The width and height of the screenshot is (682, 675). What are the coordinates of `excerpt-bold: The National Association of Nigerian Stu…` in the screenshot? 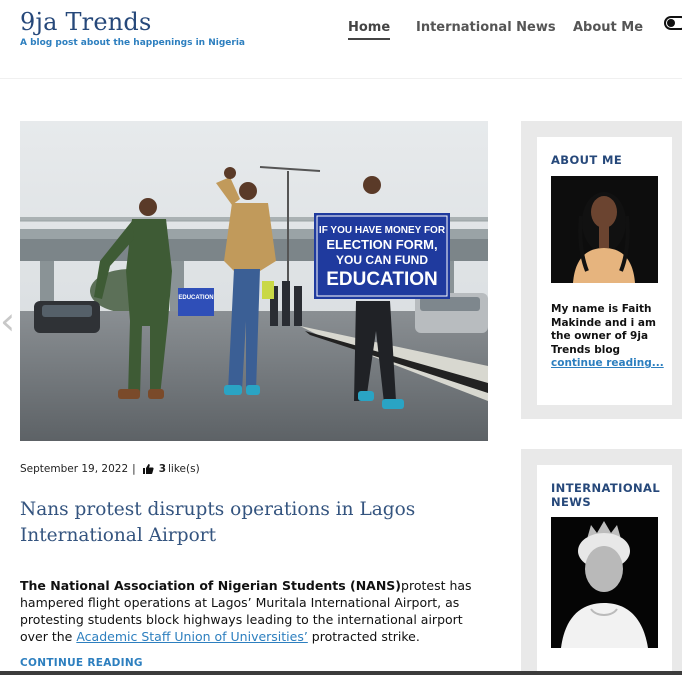 It's located at (211, 585).